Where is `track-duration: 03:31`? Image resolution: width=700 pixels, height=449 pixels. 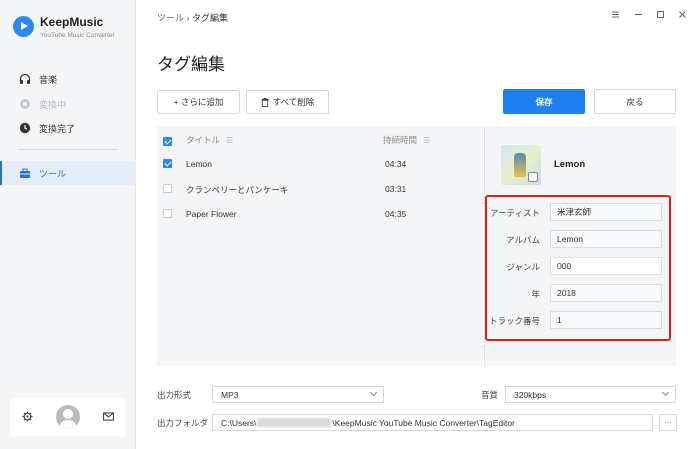
track-duration: 03:31 is located at coordinates (396, 189).